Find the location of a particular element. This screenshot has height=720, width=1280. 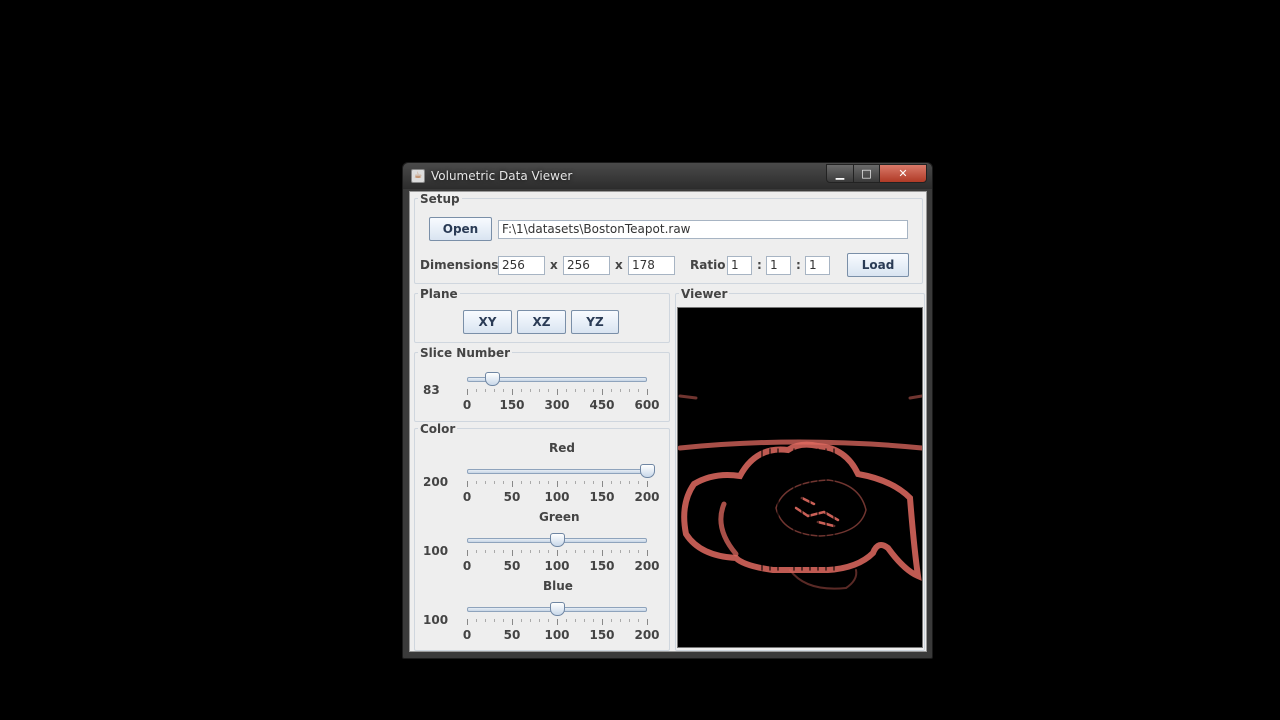

green-label: Green is located at coordinates (559, 517).